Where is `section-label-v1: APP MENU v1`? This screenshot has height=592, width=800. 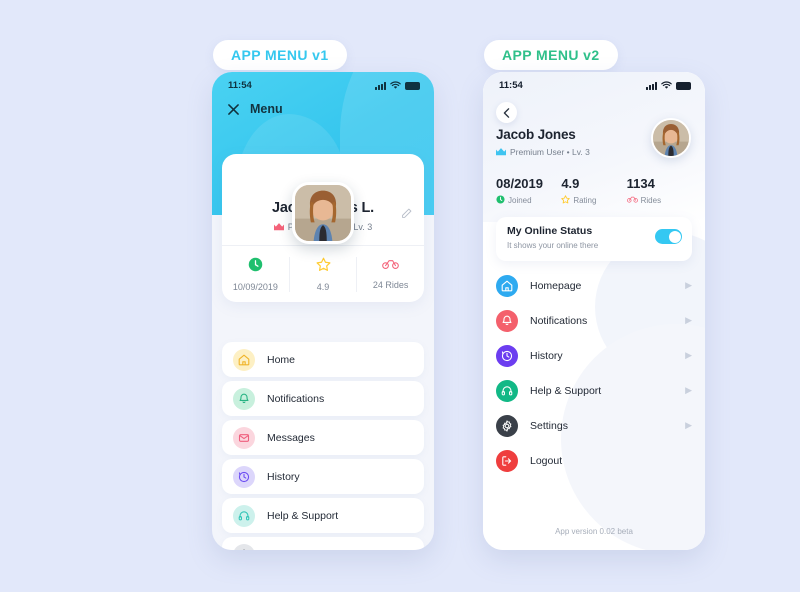
section-label-v1: APP MENU v1 is located at coordinates (280, 55).